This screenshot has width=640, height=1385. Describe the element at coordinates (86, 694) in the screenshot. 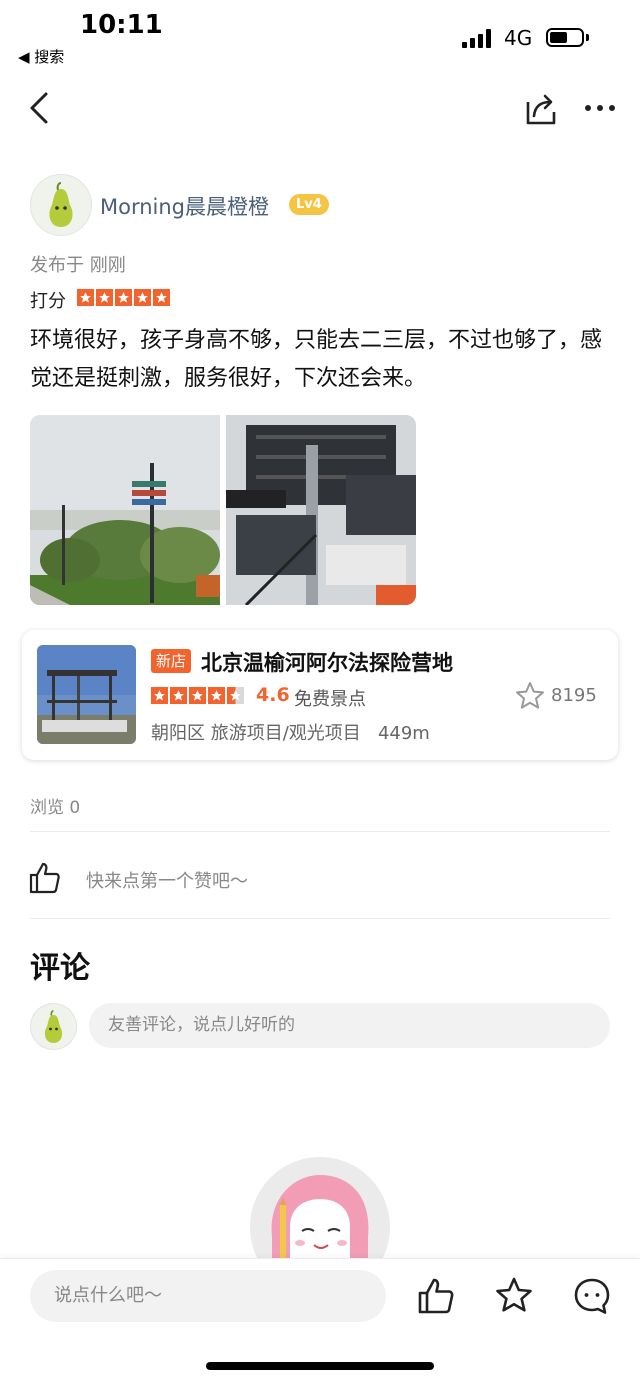

I see `poi-image` at that location.